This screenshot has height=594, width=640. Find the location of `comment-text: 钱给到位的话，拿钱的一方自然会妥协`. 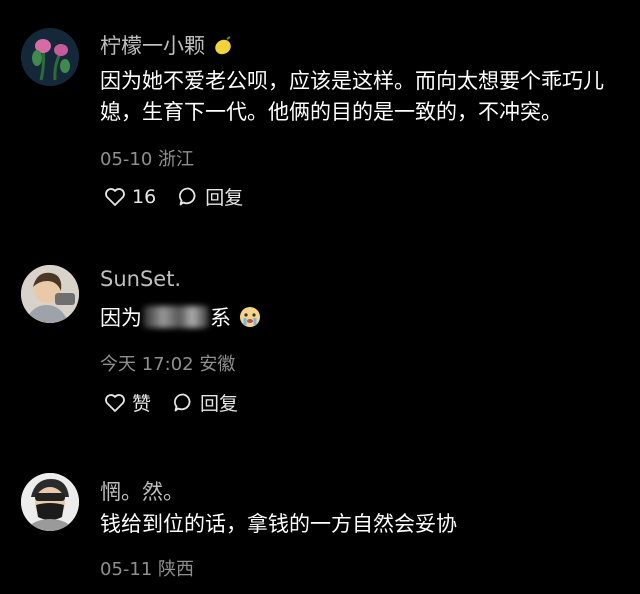

comment-text: 钱给到位的话，拿钱的一方自然会妥协 is located at coordinates (278, 524).